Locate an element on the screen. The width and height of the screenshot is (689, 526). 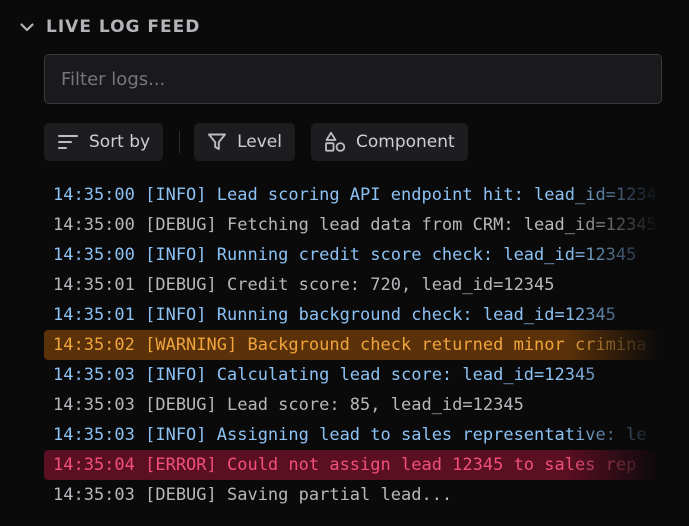
sort-icon is located at coordinates (68, 142).